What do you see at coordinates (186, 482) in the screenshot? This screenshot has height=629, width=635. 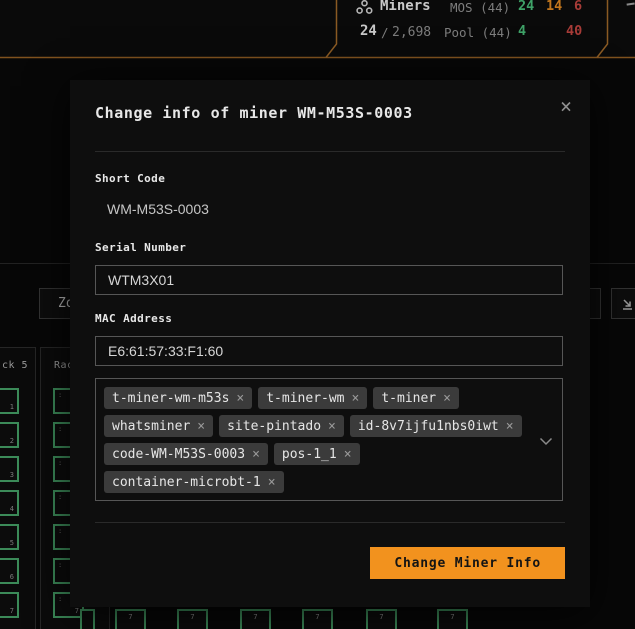 I see `tag-label: container-microbt-1` at bounding box center [186, 482].